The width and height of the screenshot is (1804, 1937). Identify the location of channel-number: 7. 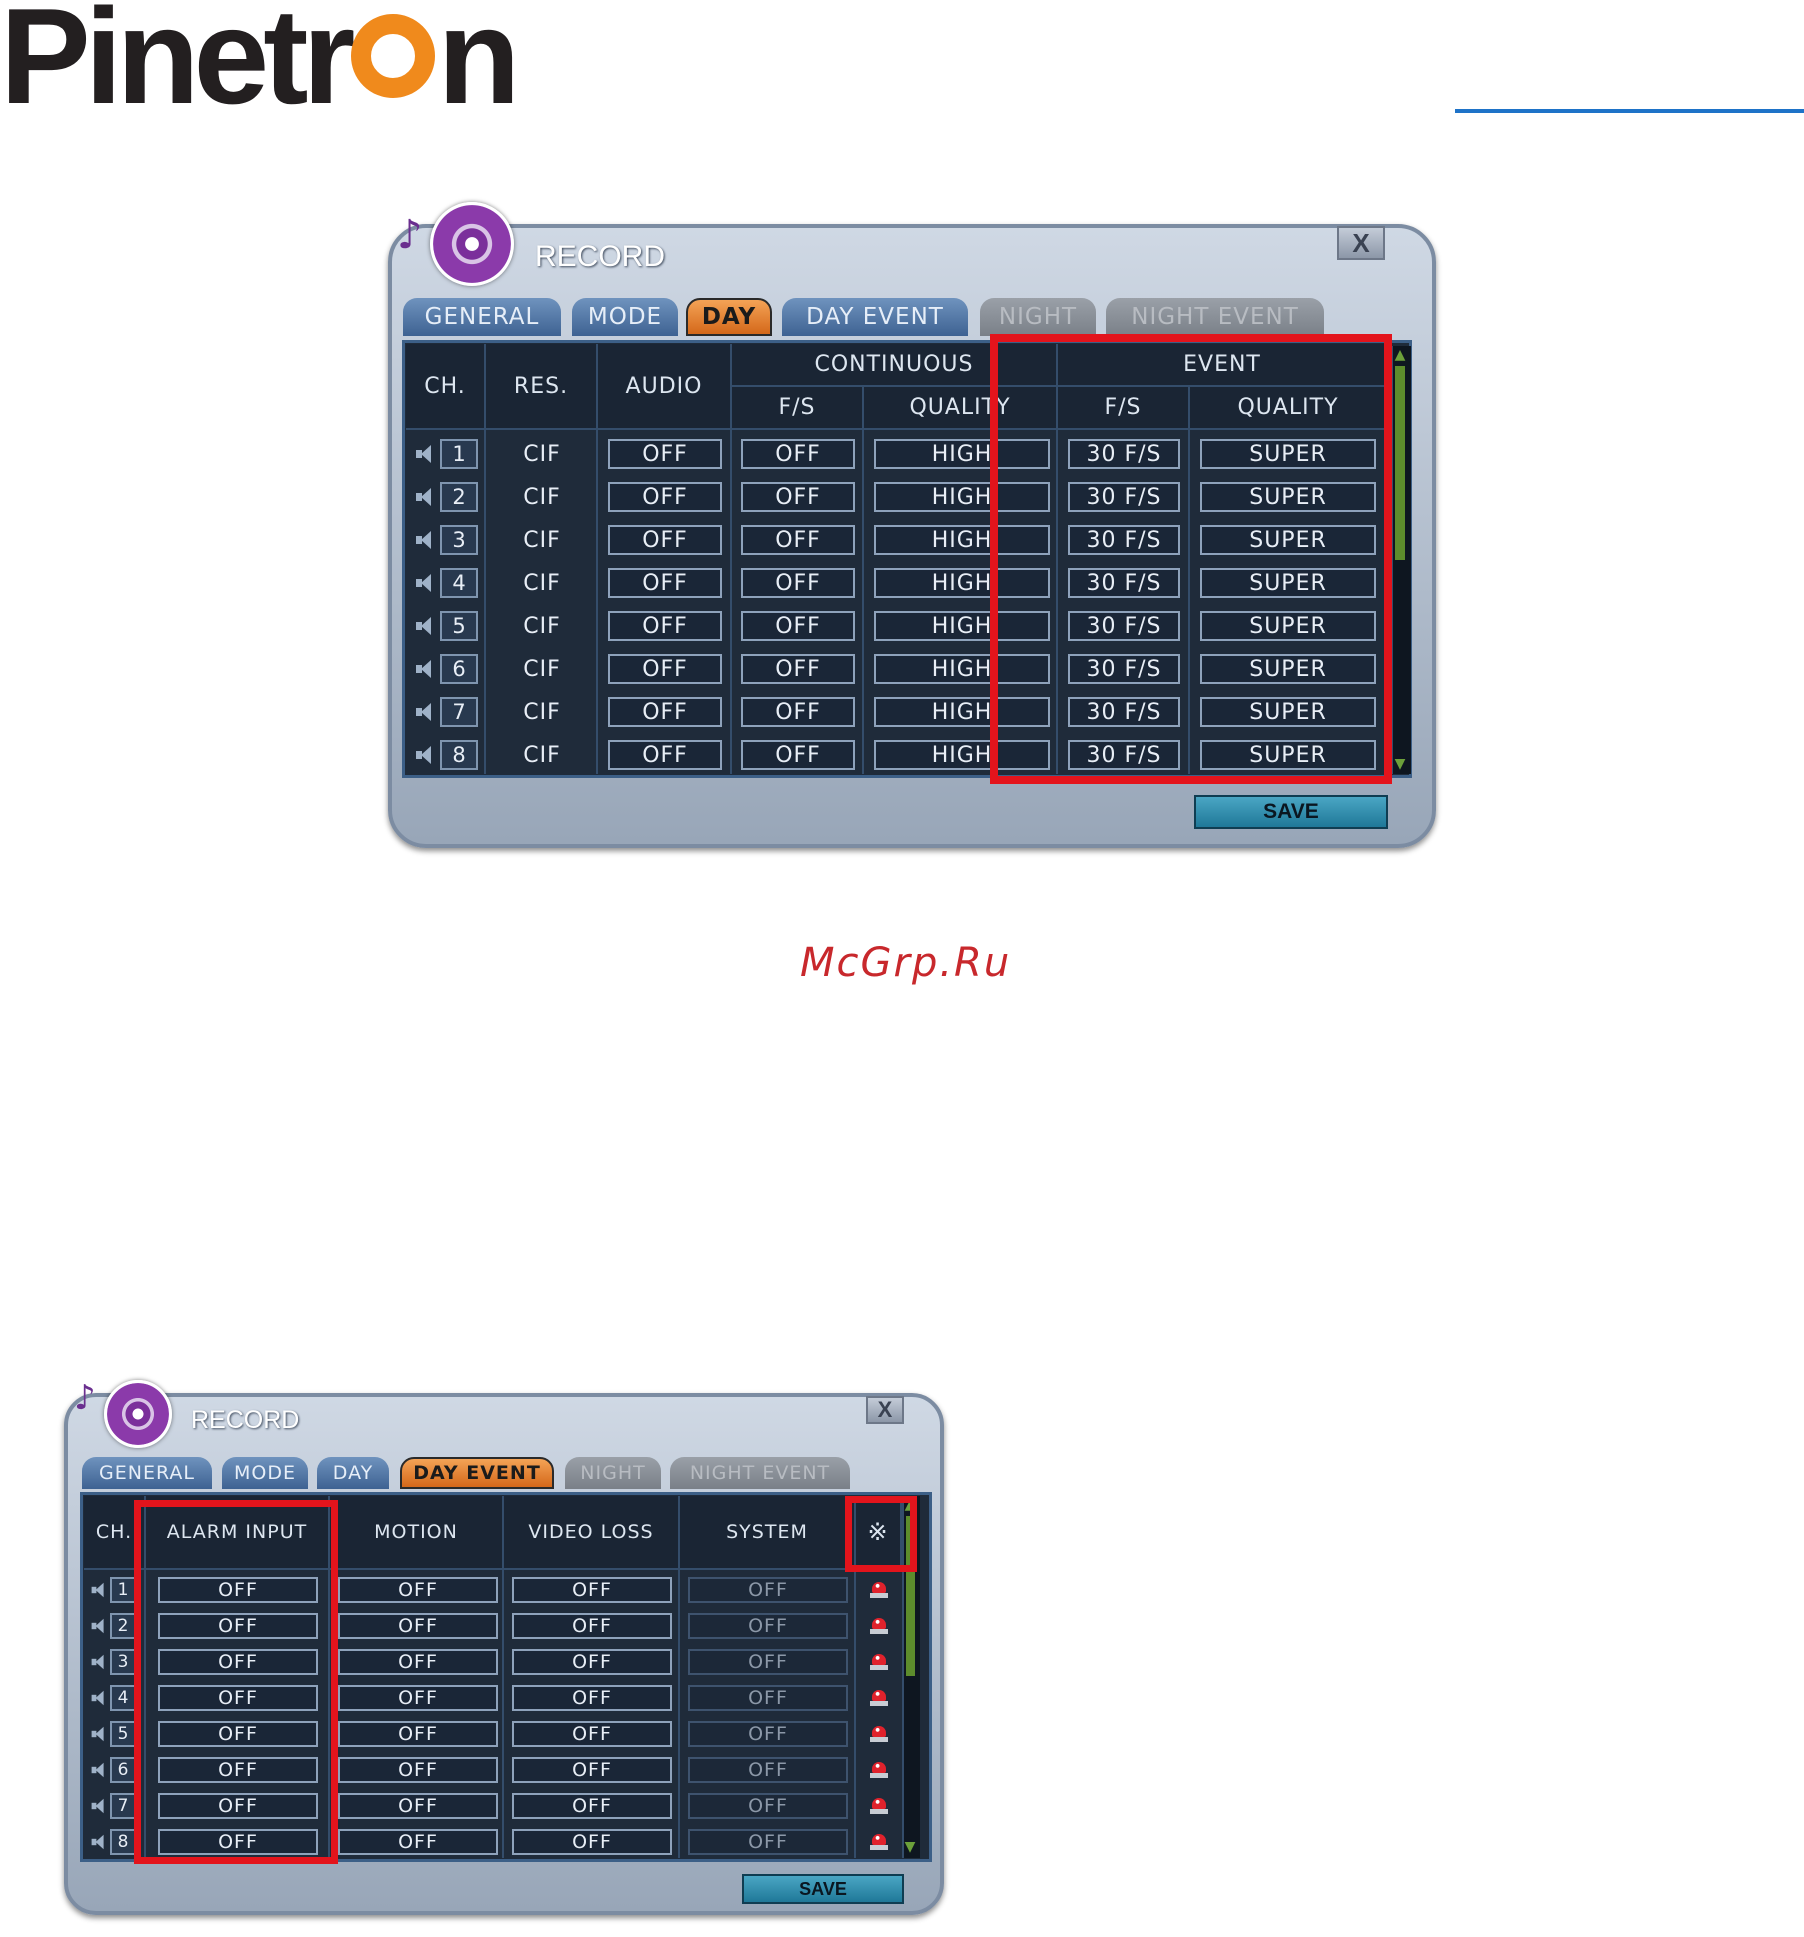
(123, 1806).